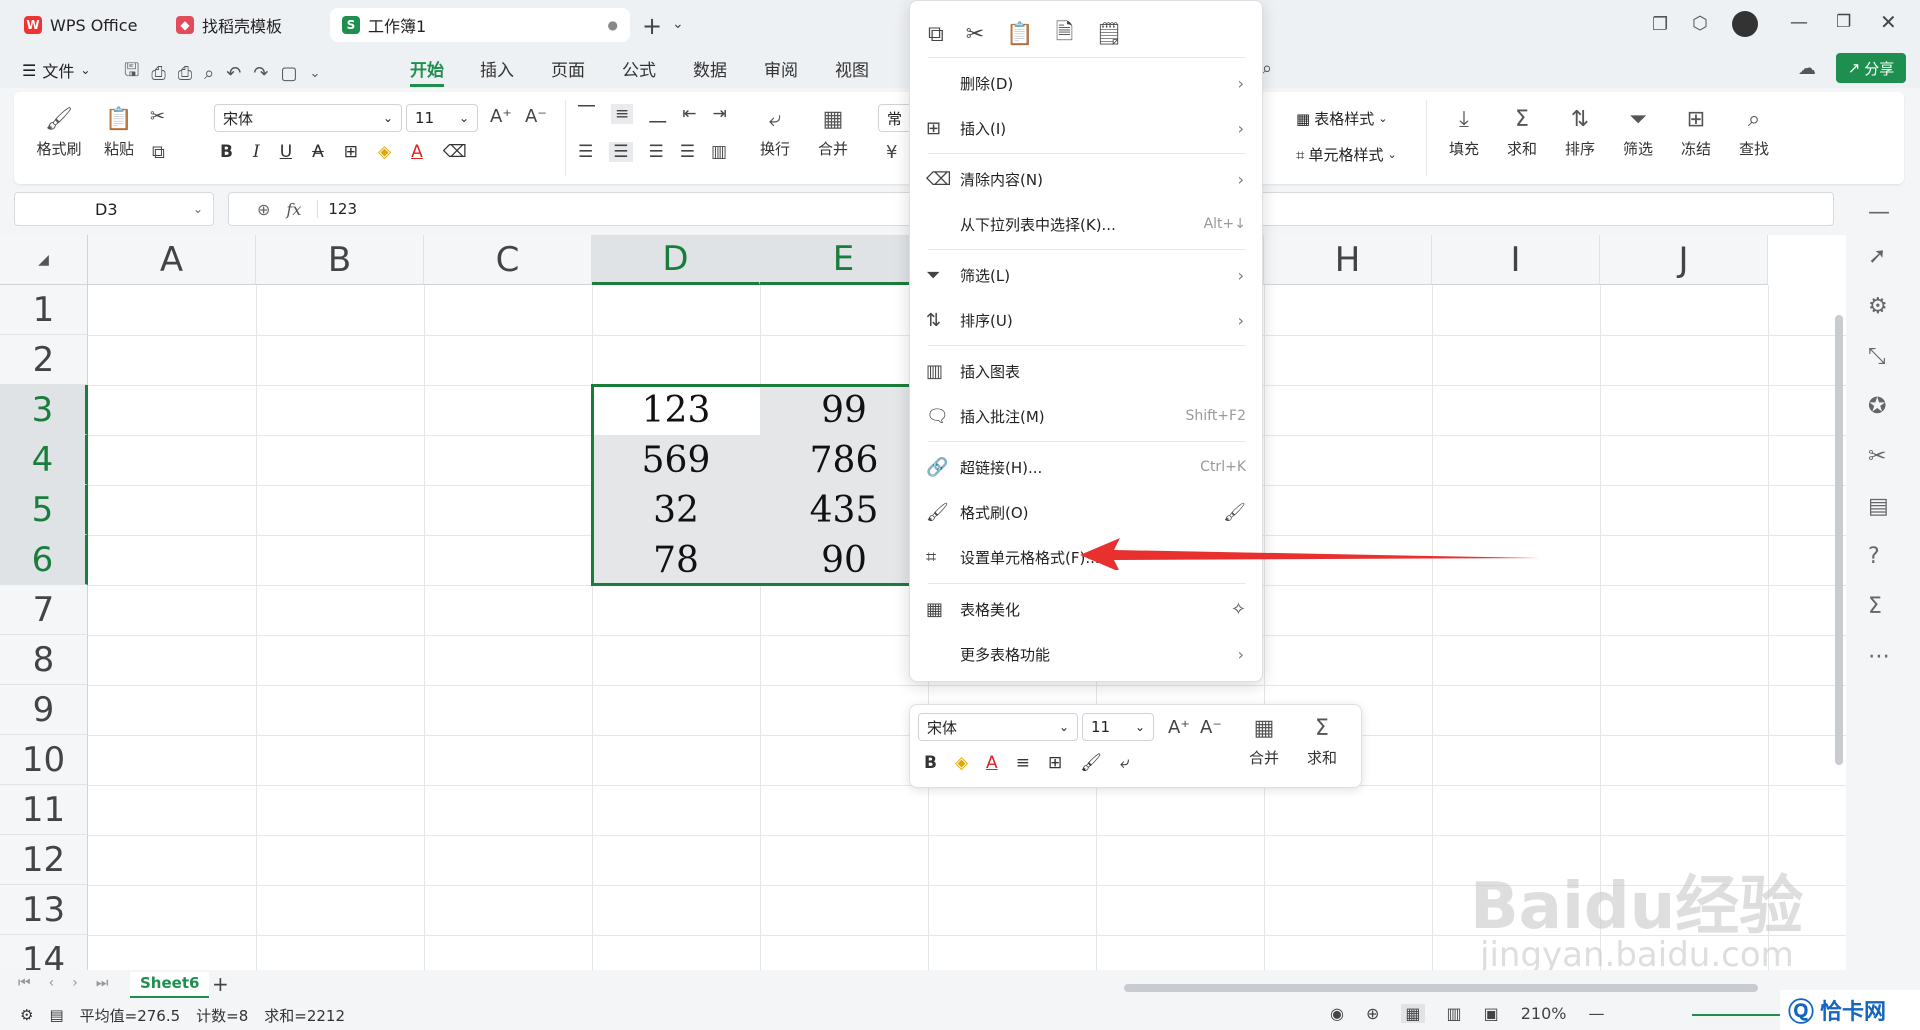 This screenshot has width=1920, height=1030. I want to click on fx-icon: fx, so click(293, 209).